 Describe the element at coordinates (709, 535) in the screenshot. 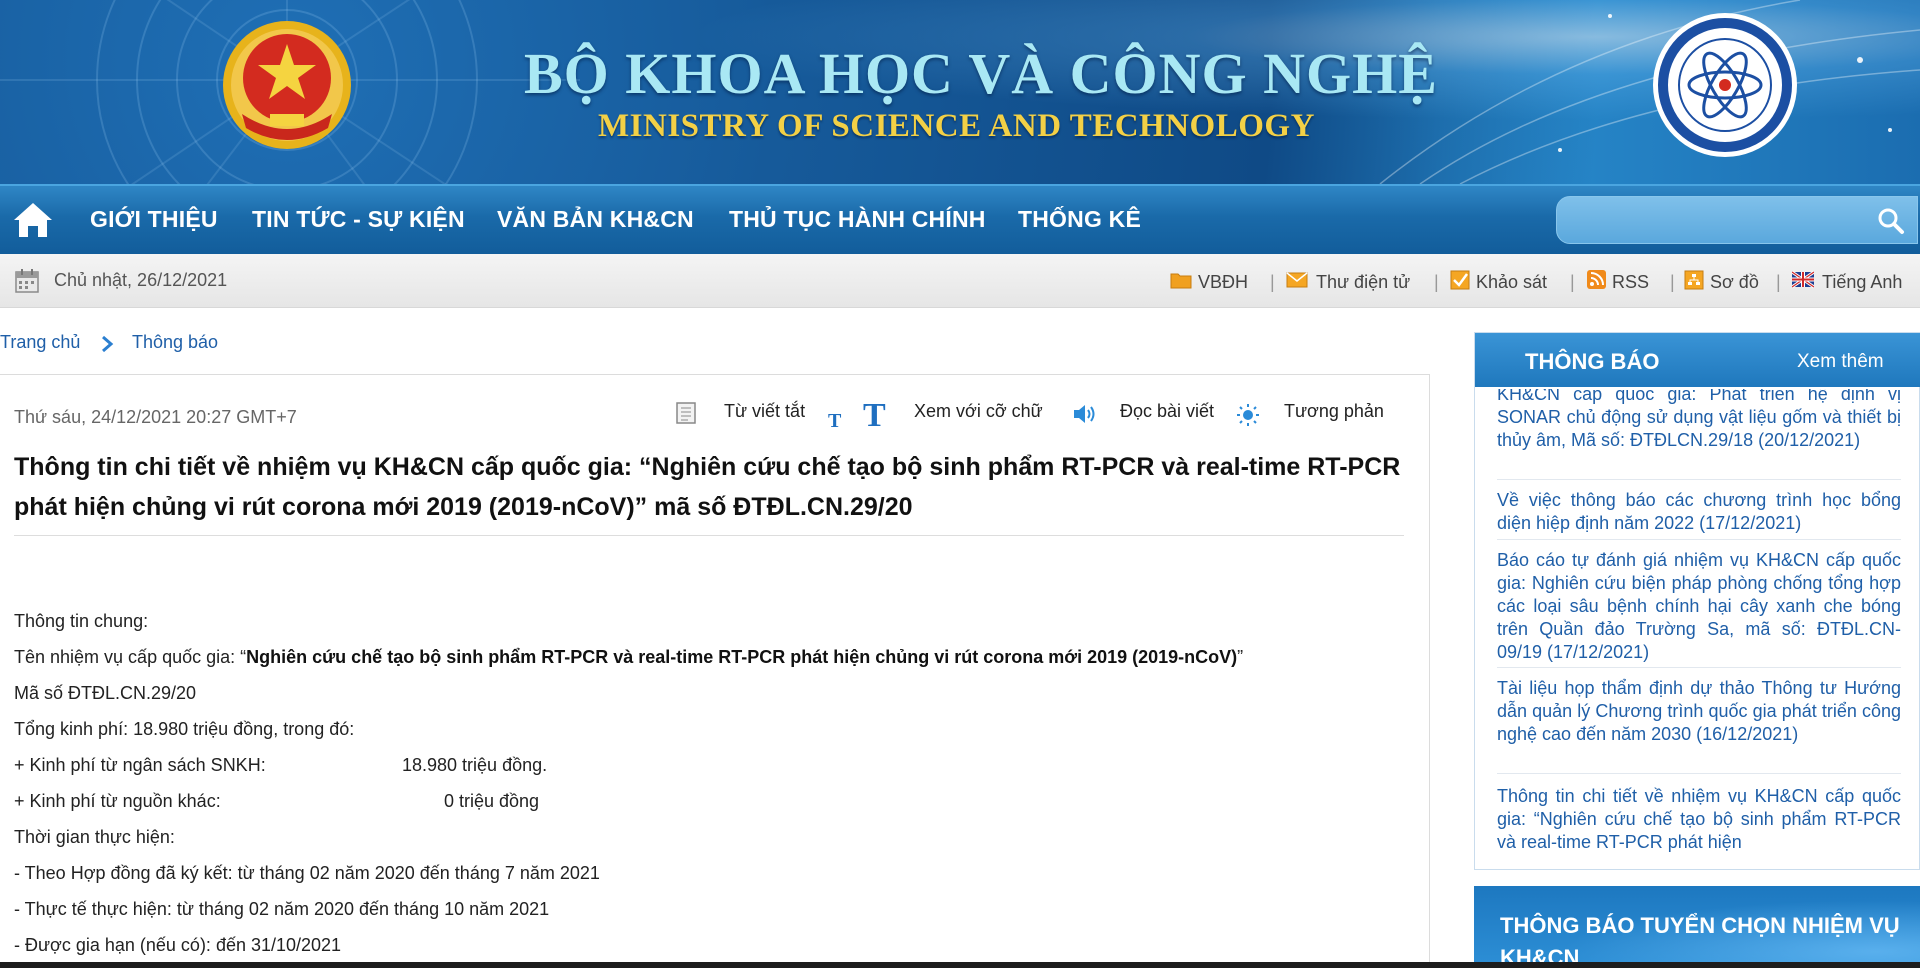

I see `article-divider` at that location.